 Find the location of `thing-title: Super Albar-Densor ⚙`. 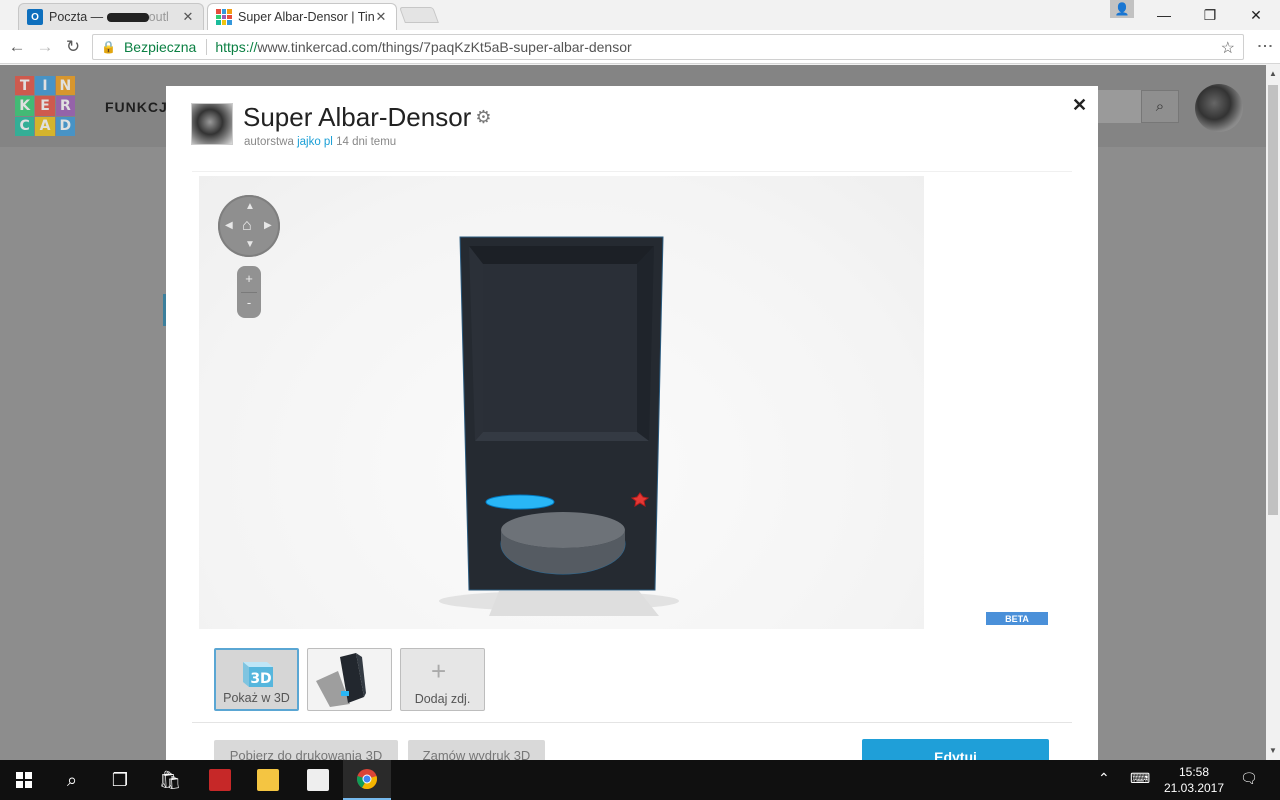

thing-title: Super Albar-Densor ⚙ is located at coordinates (367, 117).